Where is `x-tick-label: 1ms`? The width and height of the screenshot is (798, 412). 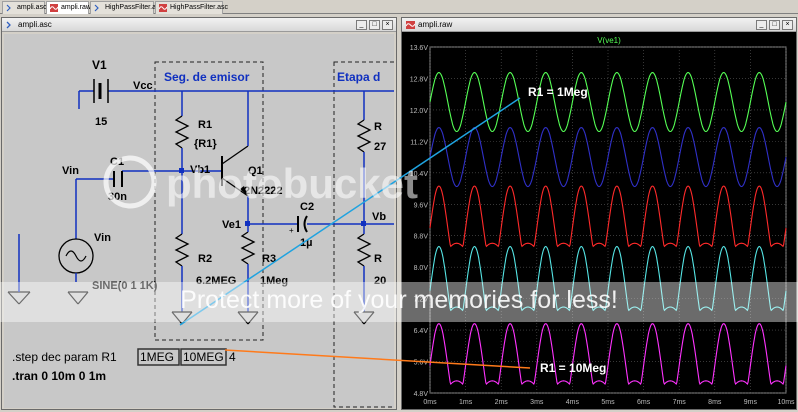
x-tick-label: 1ms is located at coordinates (466, 402).